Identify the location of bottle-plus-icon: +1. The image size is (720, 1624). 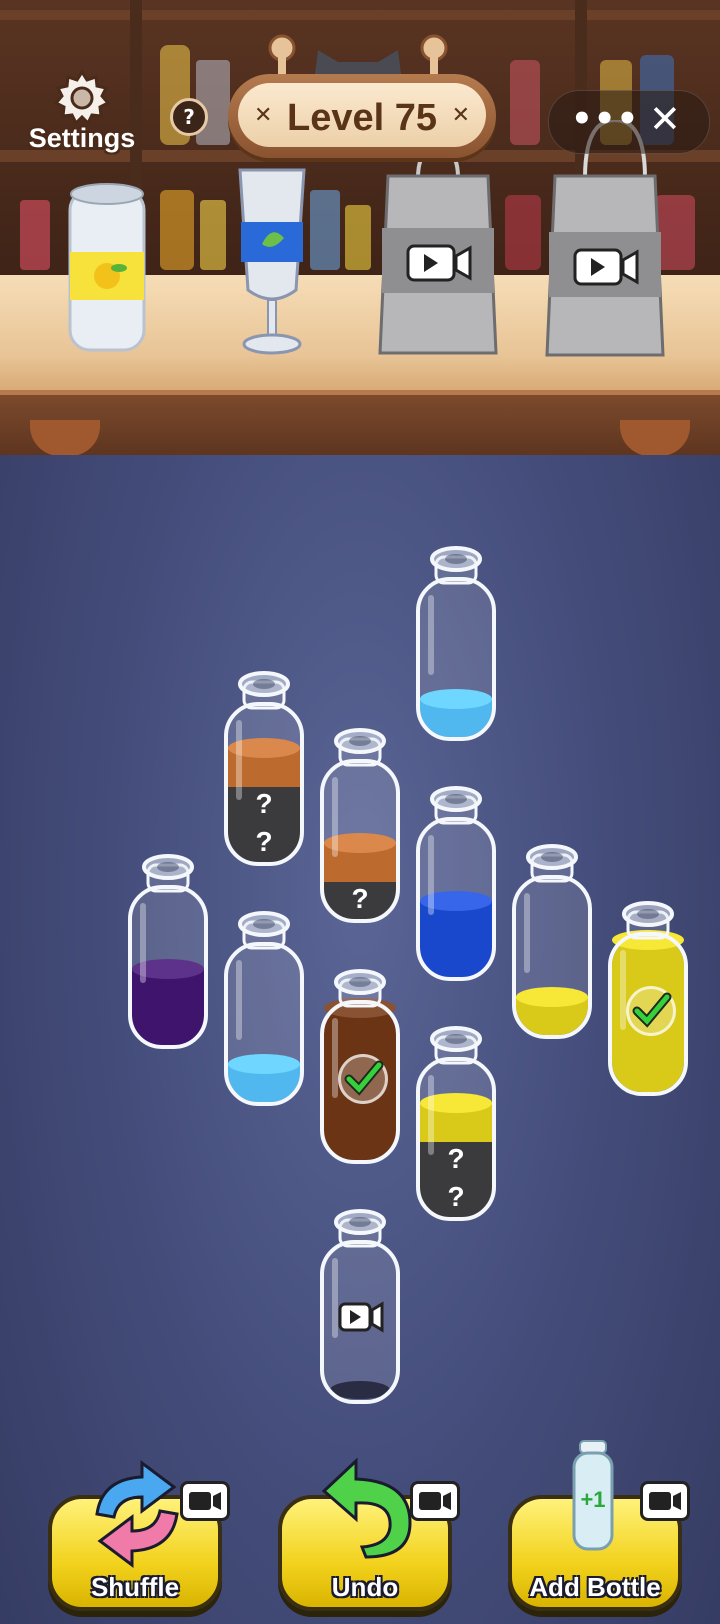
(593, 1495).